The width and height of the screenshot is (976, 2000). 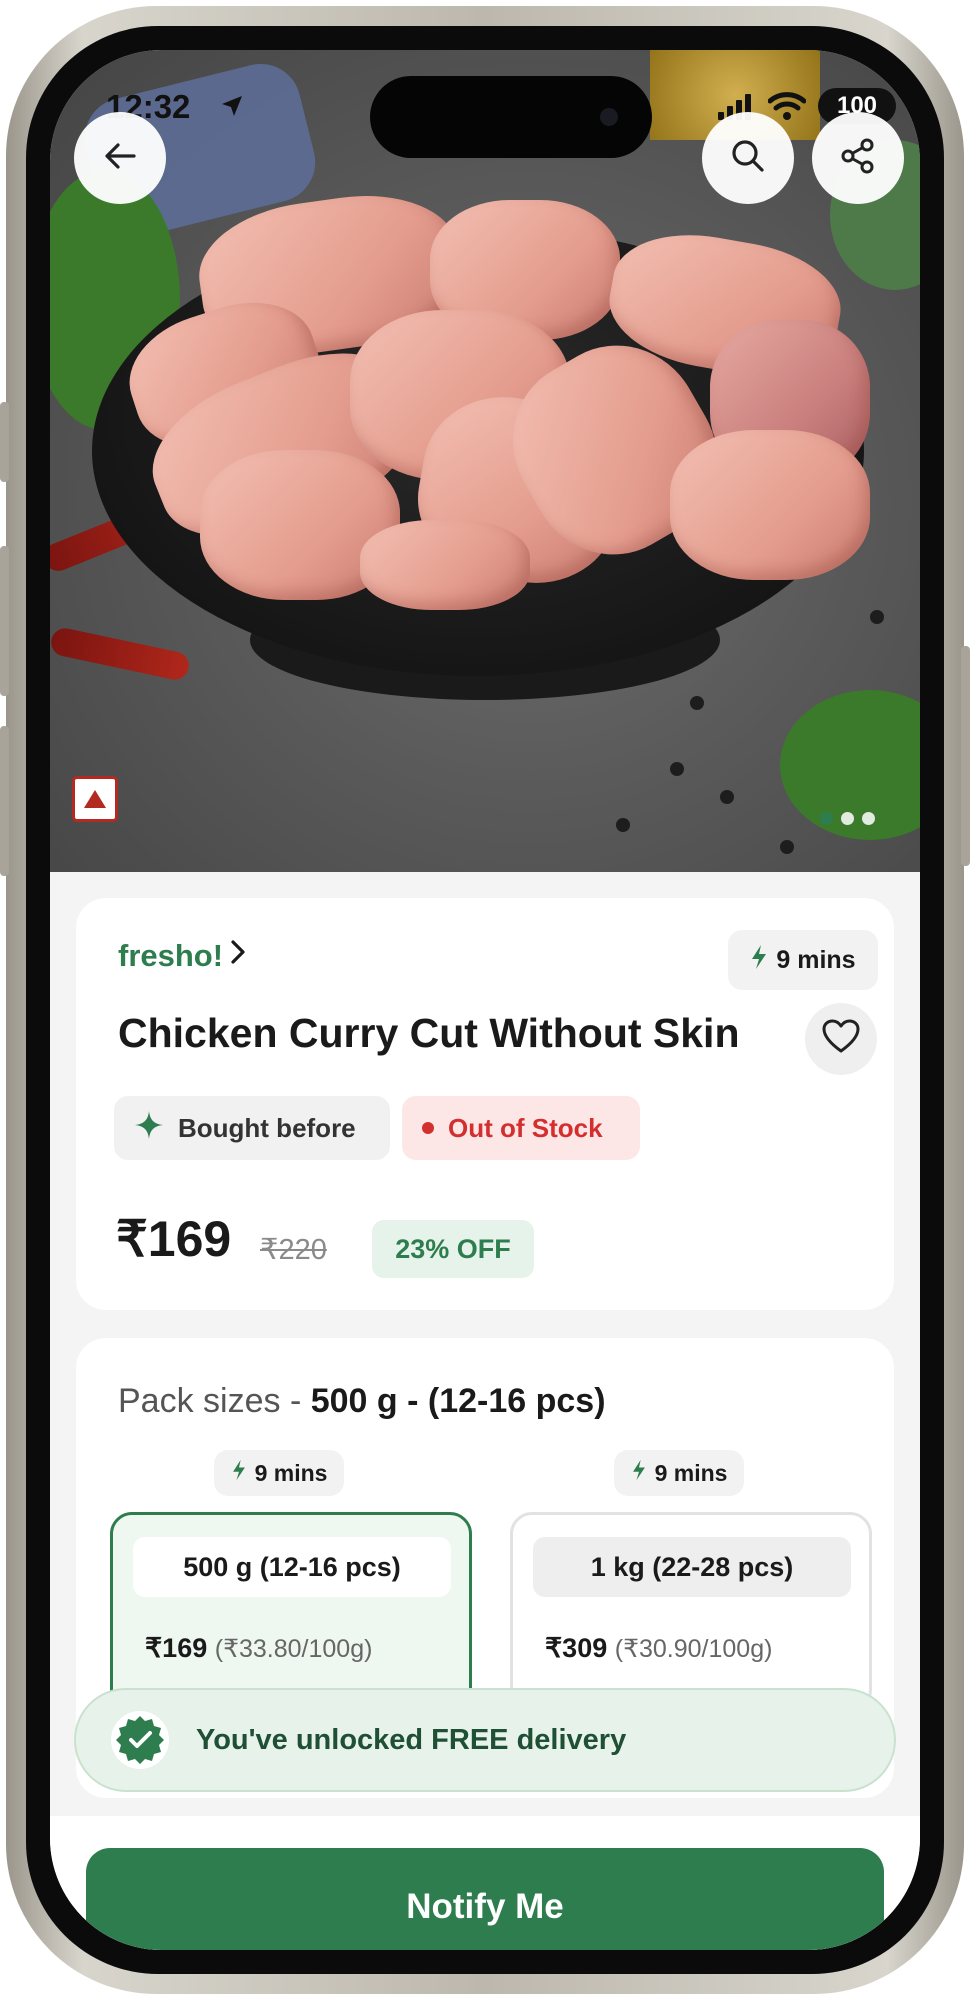 I want to click on pack-option-price: ₹309 (₹30.90/100g), so click(x=658, y=1648).